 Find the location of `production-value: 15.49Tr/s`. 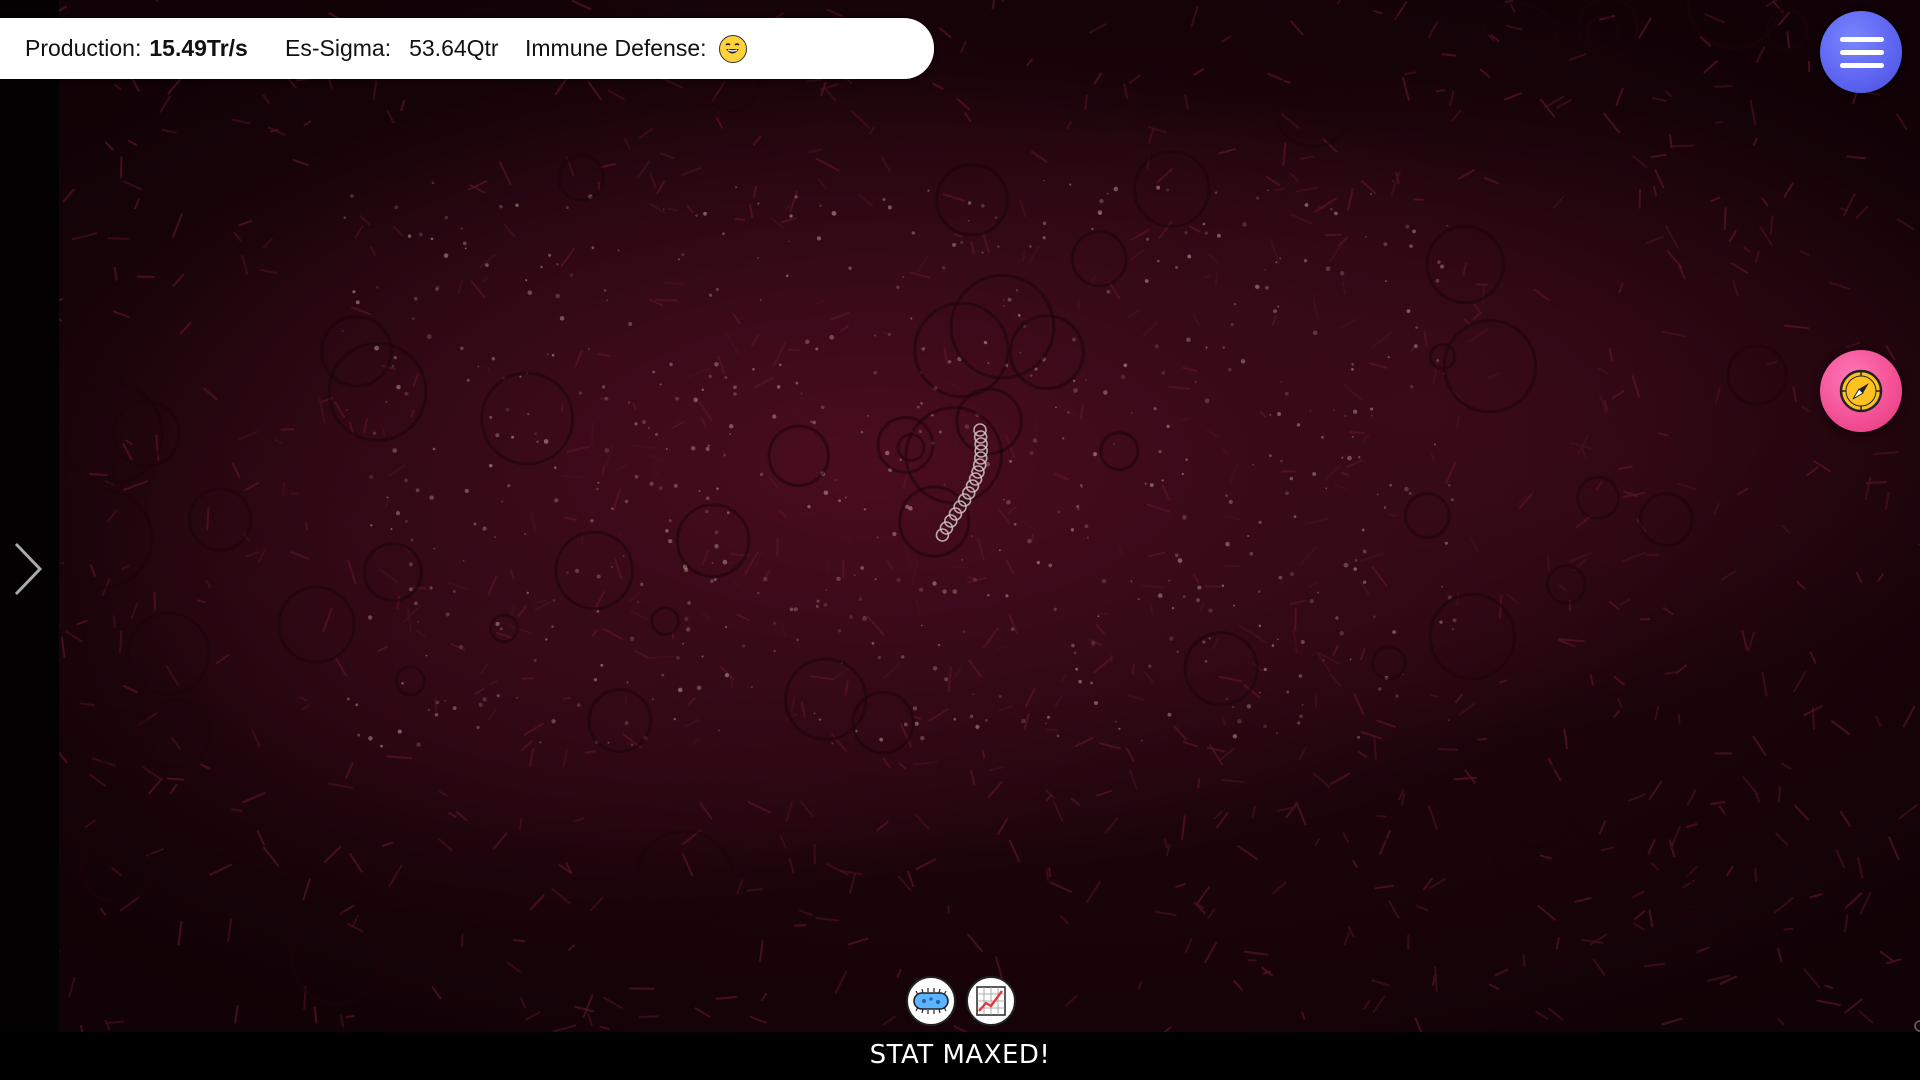

production-value: 15.49Tr/s is located at coordinates (198, 48).